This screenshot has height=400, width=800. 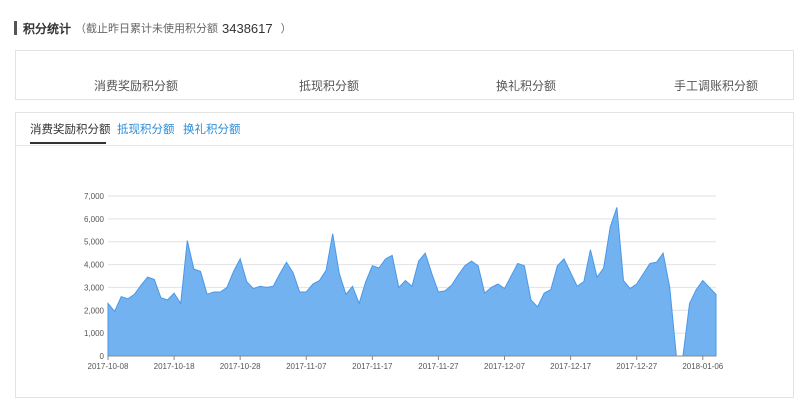 I want to click on unused-points-total: 3438617, so click(x=247, y=28).